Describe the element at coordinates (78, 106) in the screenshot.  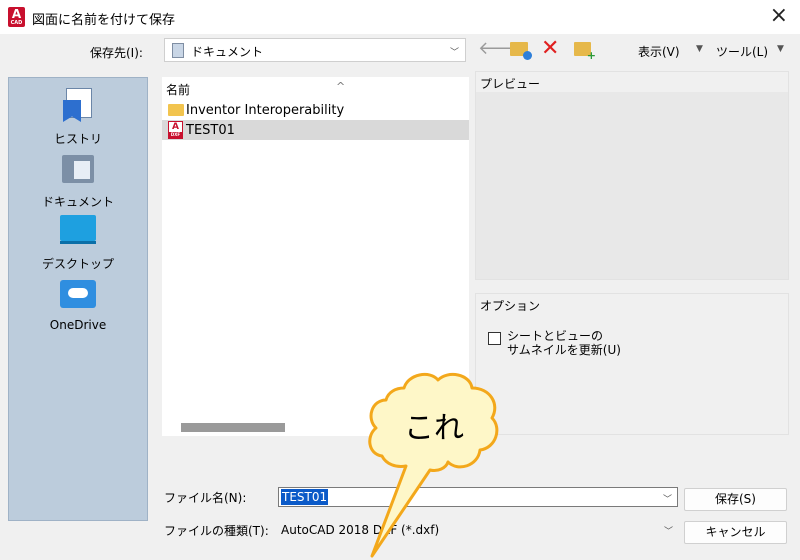
I see `history-icon` at that location.